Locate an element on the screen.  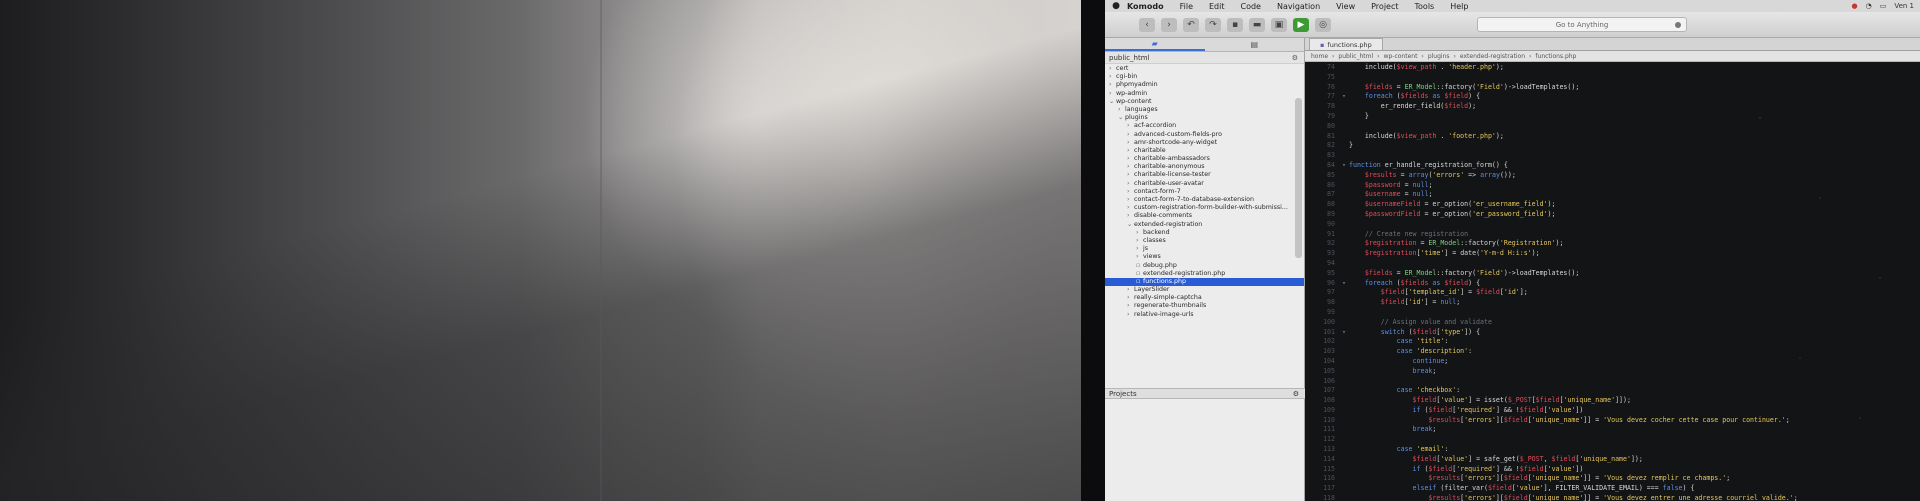
forward-icon: › is located at coordinates (1169, 24).